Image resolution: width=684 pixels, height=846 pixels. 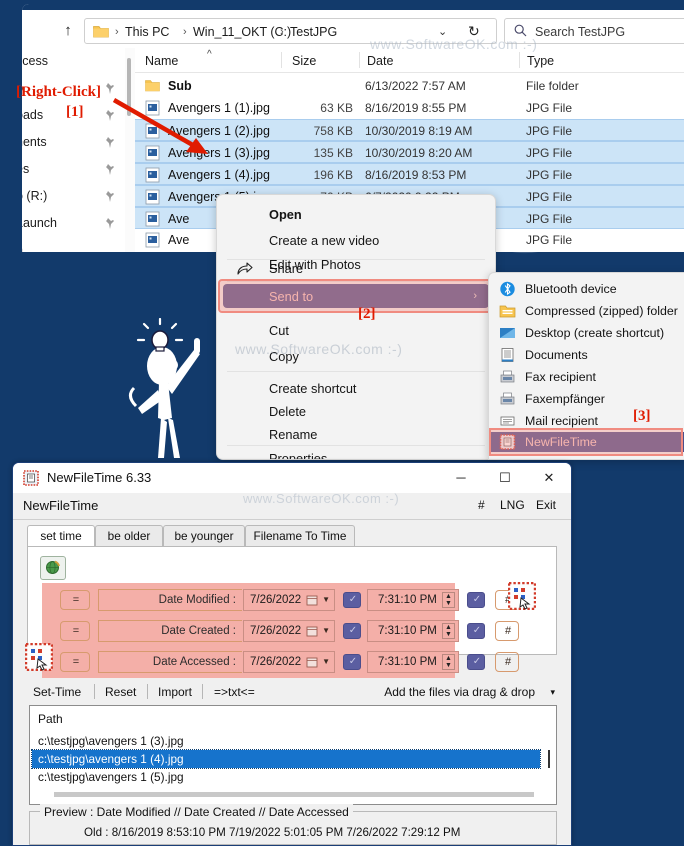 I want to click on list-item: c:\testjpg\avengers 1 (3).jpg, so click(x=286, y=741).